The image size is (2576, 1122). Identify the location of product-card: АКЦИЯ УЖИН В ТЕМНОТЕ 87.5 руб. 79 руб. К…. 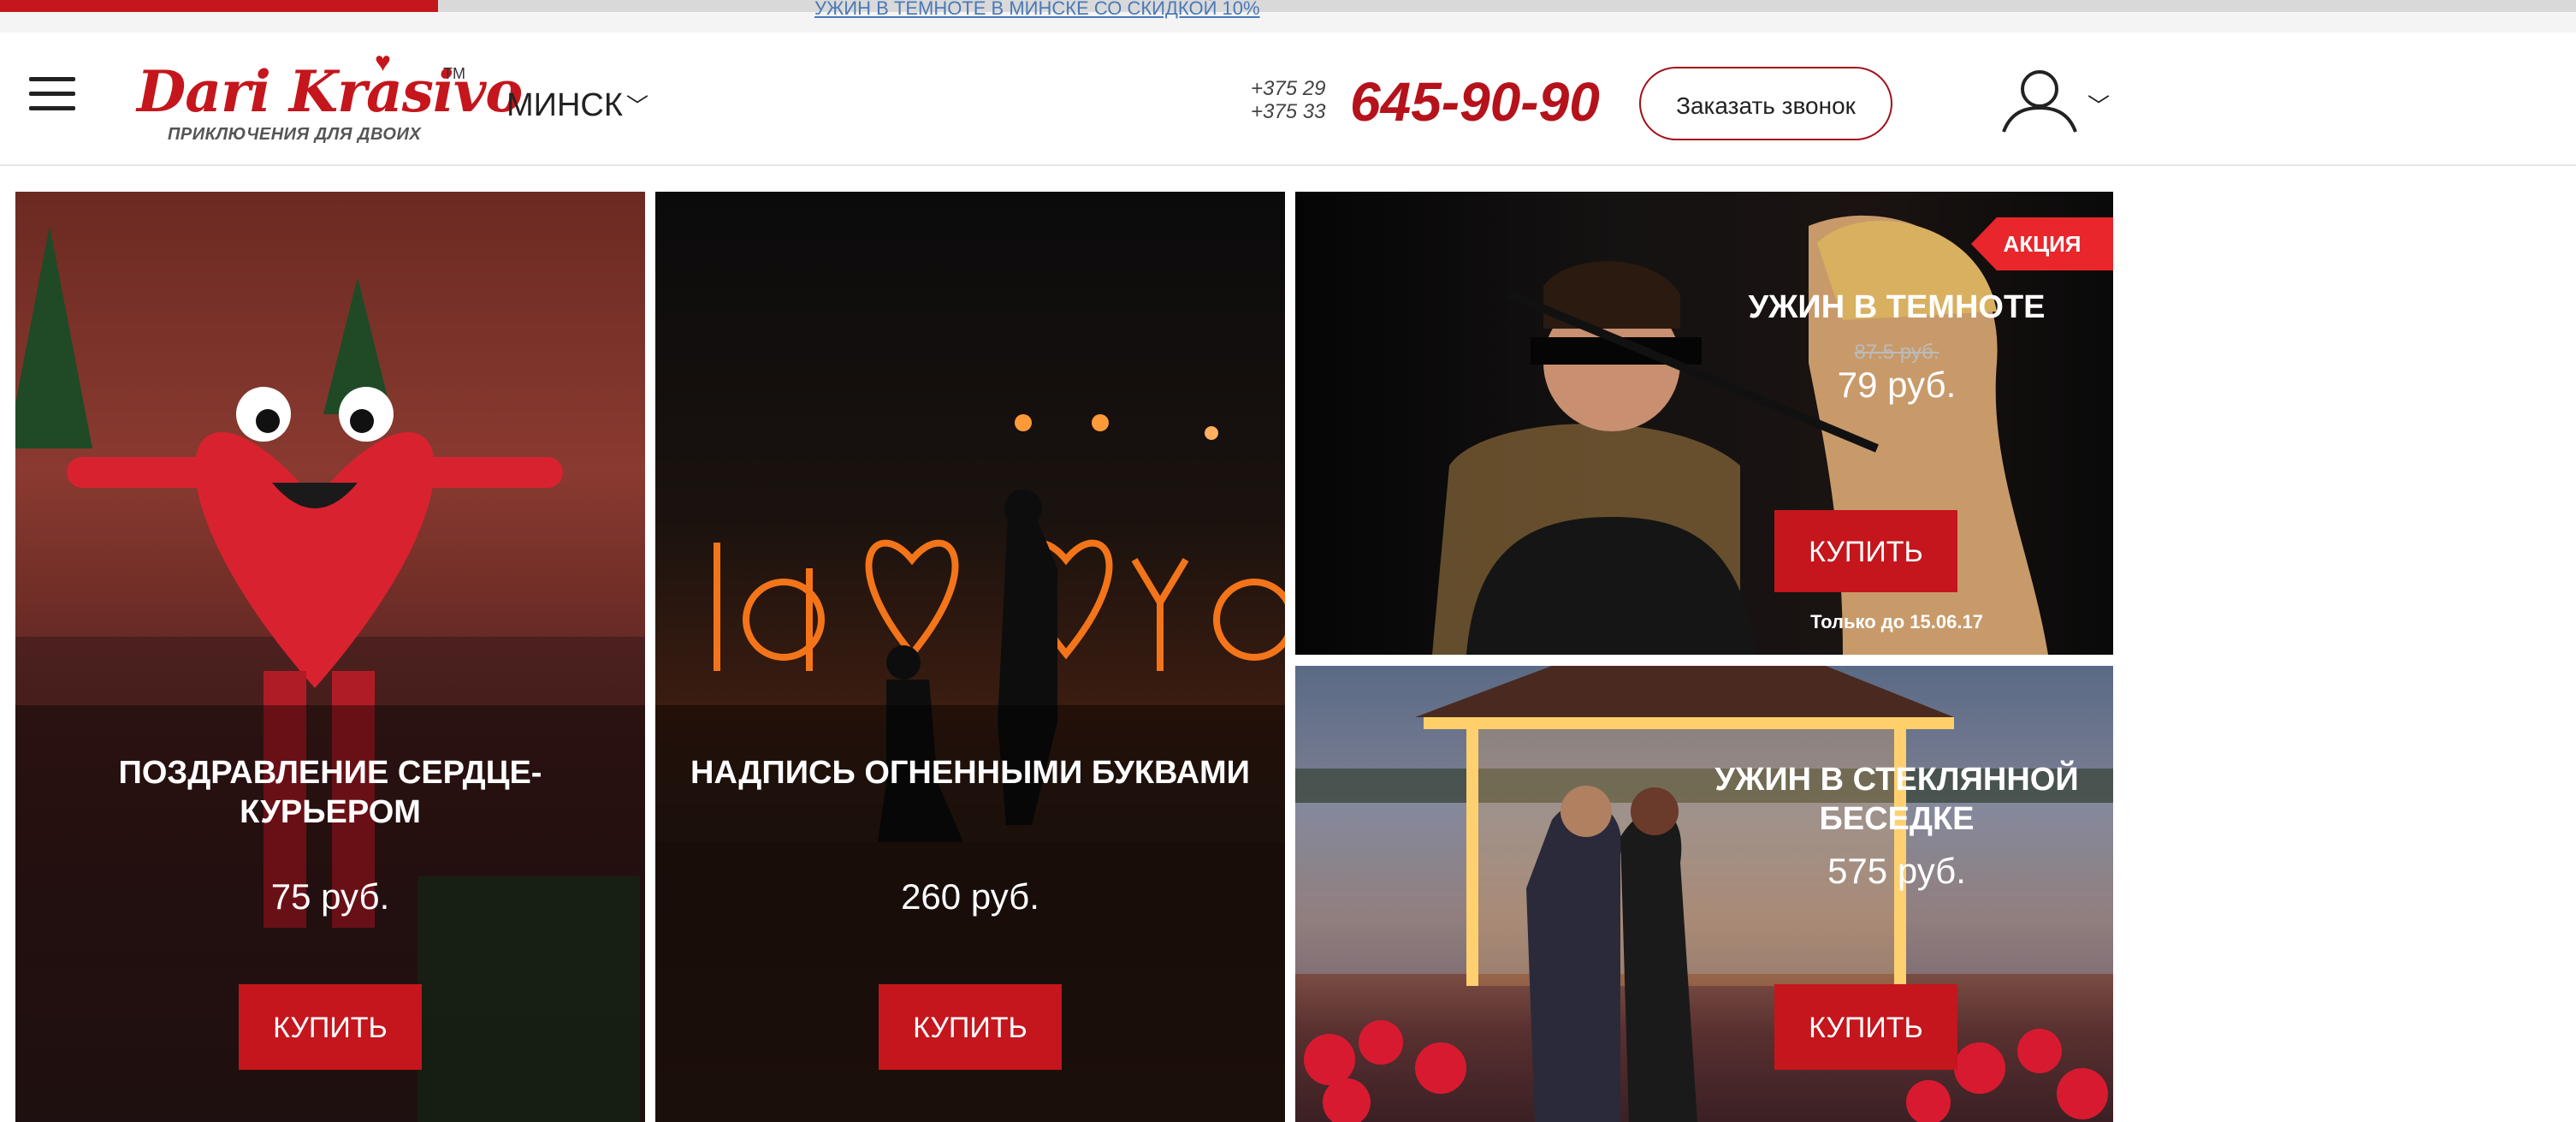
(1704, 423).